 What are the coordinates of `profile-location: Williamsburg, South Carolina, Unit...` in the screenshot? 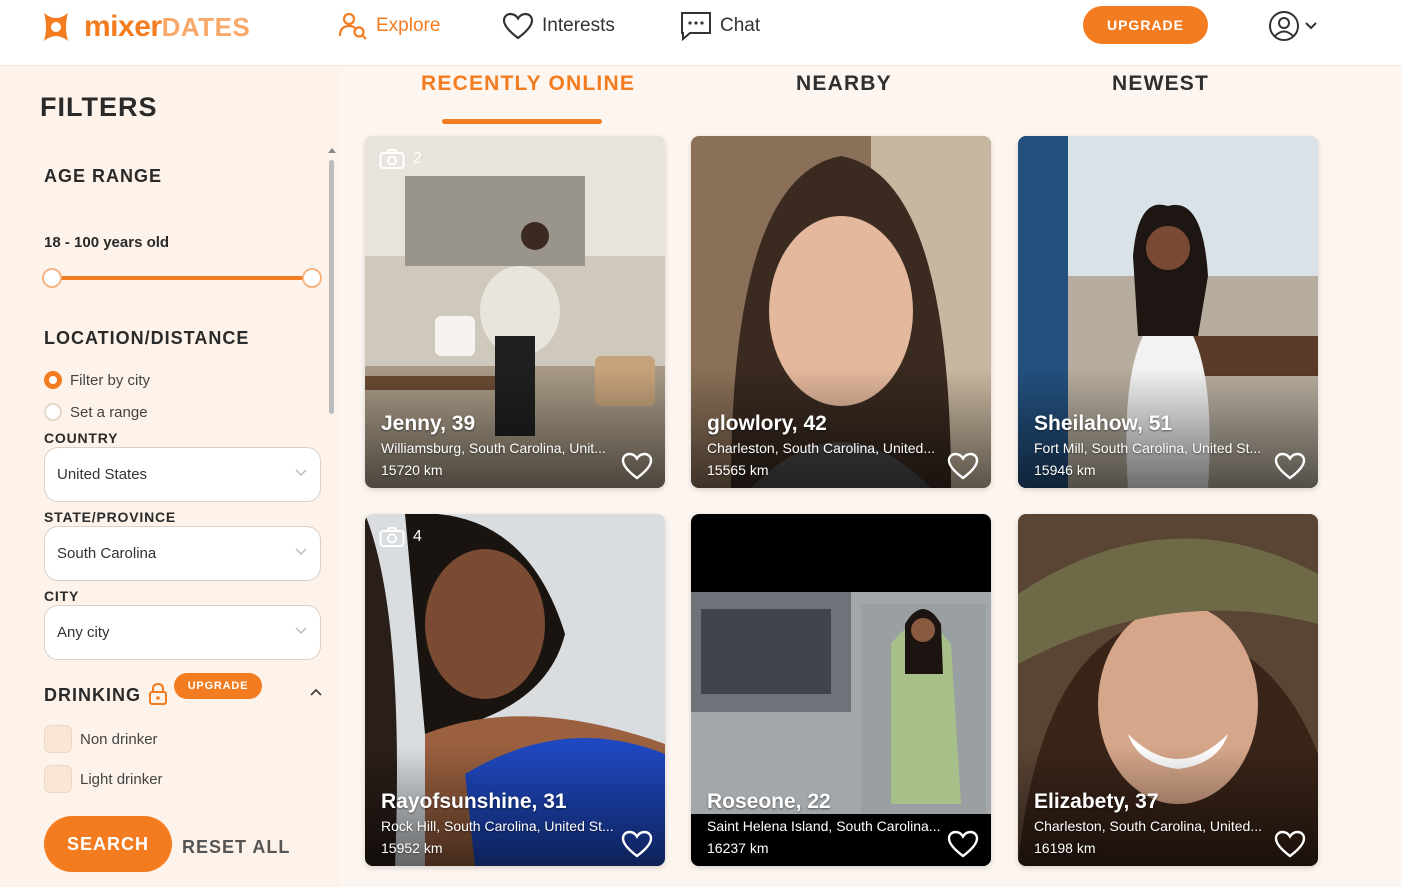 It's located at (493, 448).